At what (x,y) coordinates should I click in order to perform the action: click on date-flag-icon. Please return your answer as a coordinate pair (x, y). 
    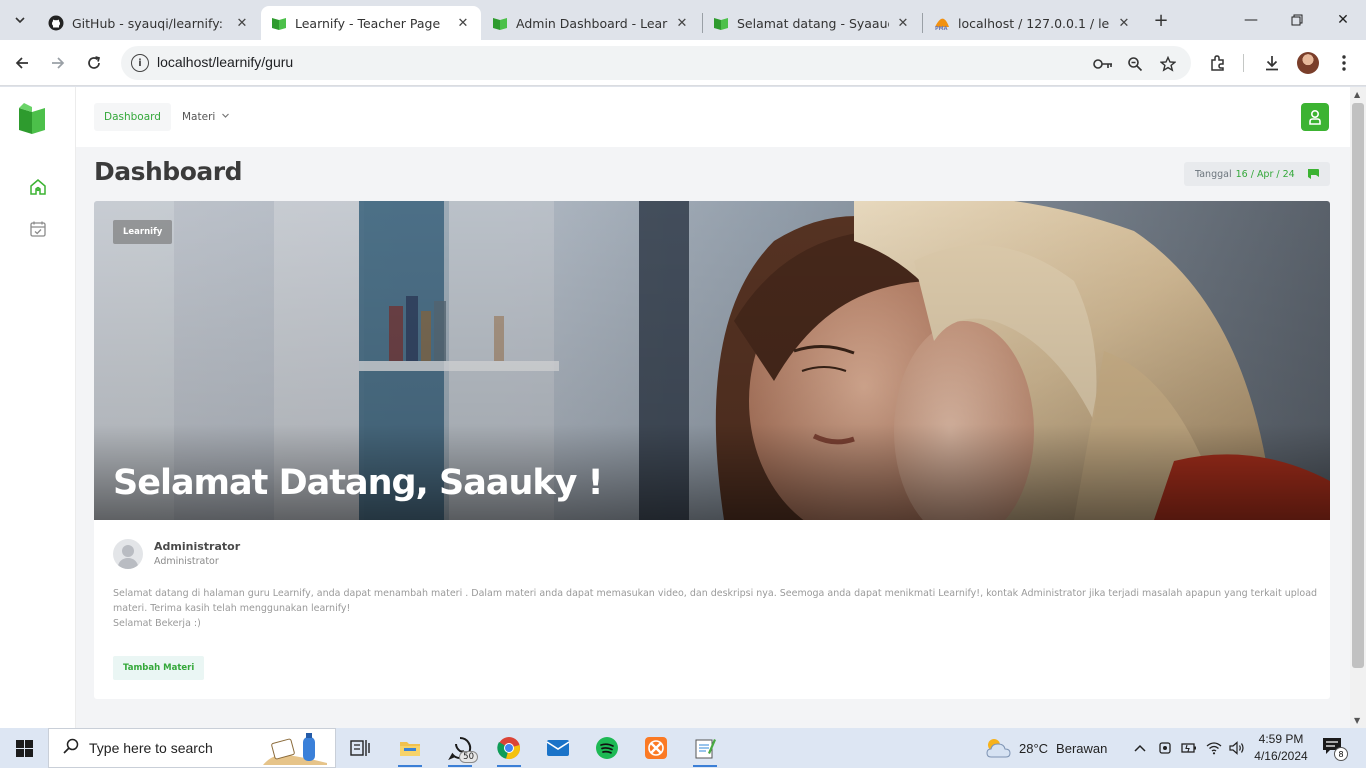
    Looking at the image, I should click on (1313, 175).